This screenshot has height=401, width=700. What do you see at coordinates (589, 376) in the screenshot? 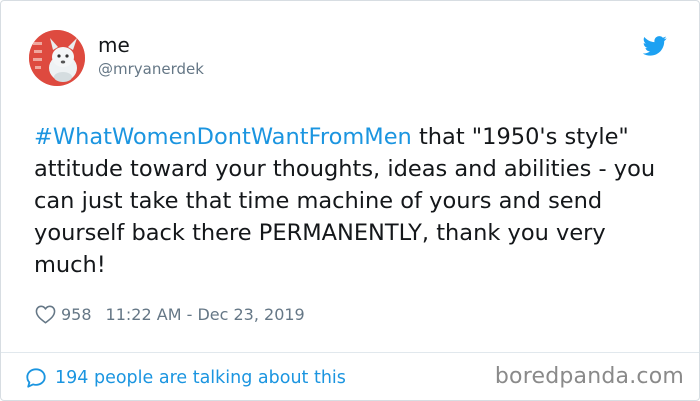
I see `watermark: boredpanda.com` at bounding box center [589, 376].